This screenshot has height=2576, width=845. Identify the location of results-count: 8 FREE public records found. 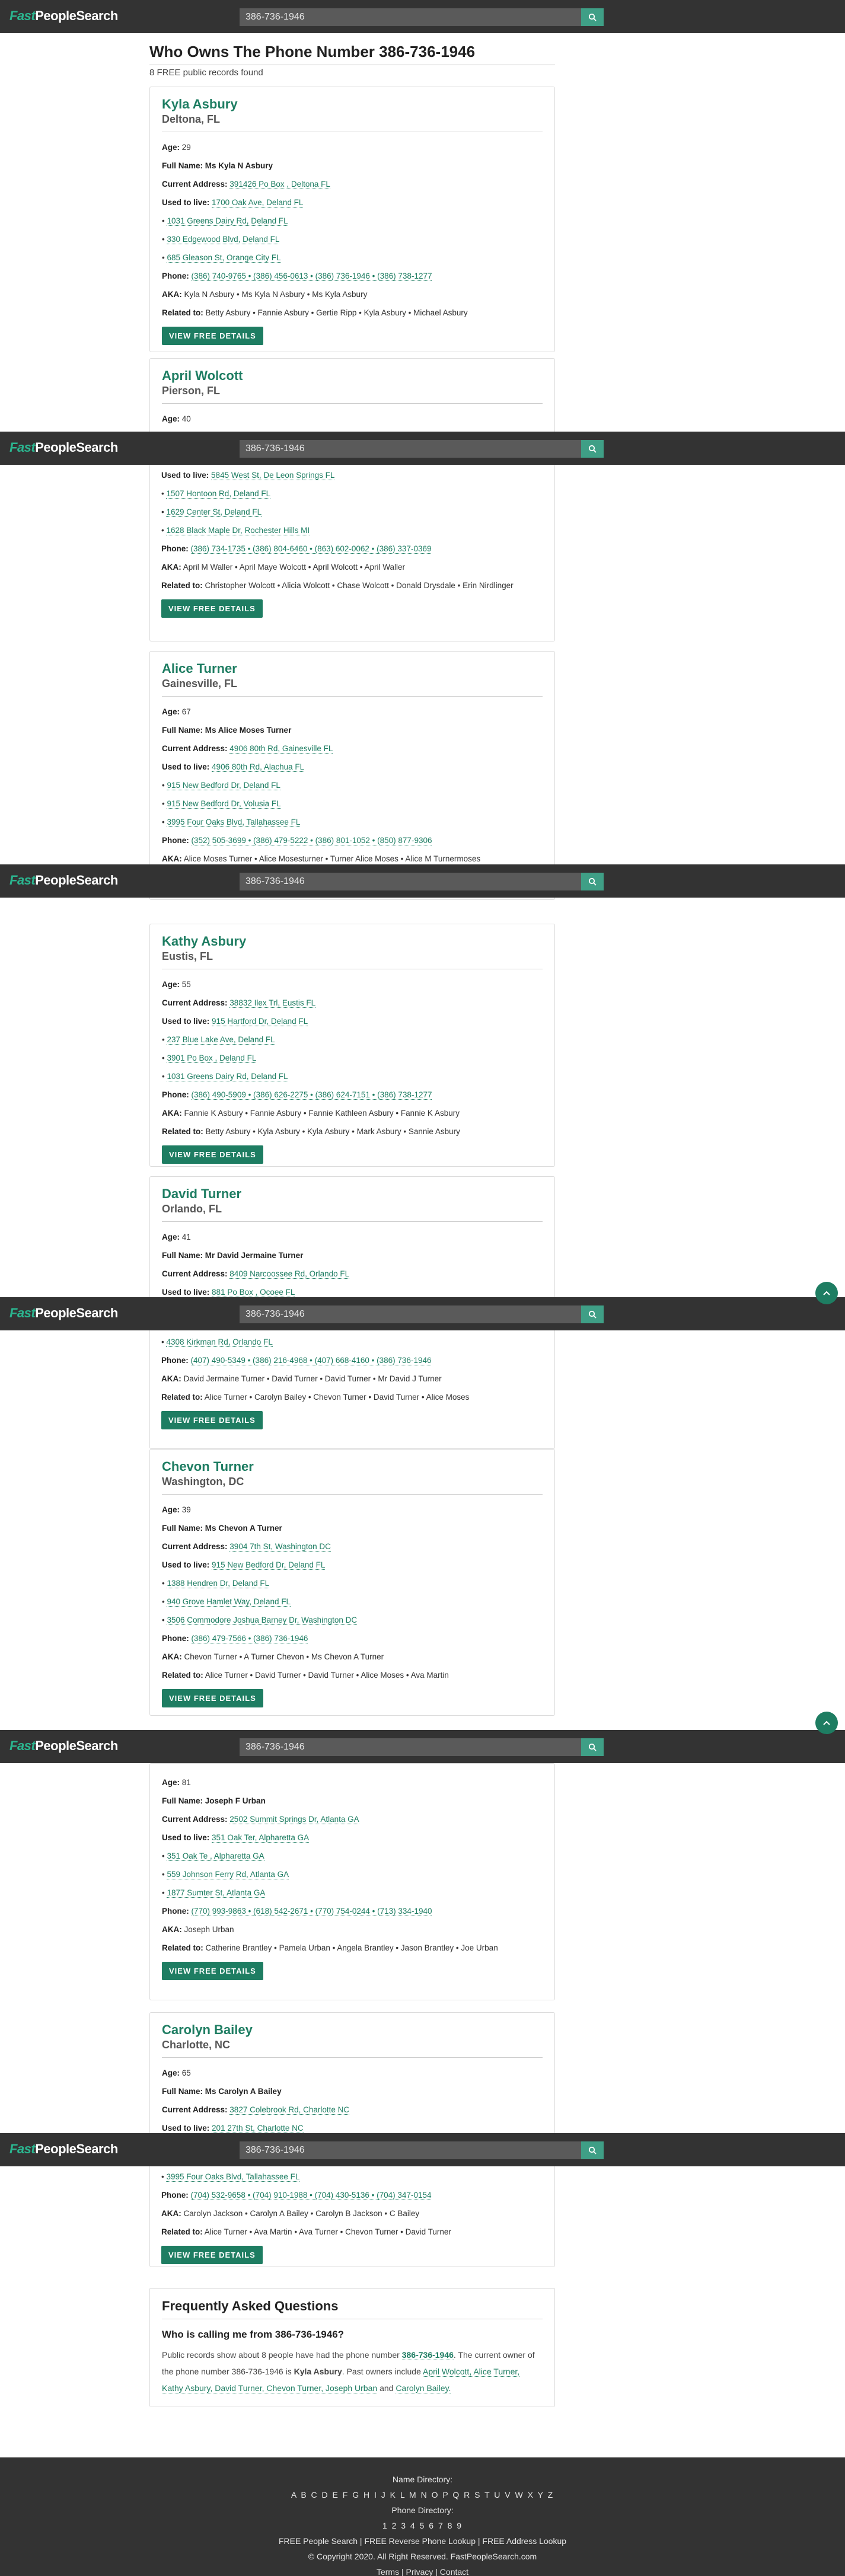
(206, 73).